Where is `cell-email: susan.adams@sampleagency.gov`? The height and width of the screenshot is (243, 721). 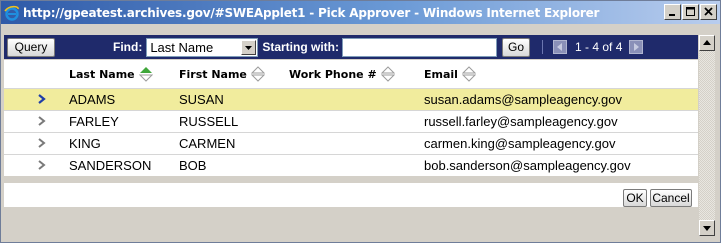
cell-email: susan.adams@sampleagency.gov is located at coordinates (523, 99).